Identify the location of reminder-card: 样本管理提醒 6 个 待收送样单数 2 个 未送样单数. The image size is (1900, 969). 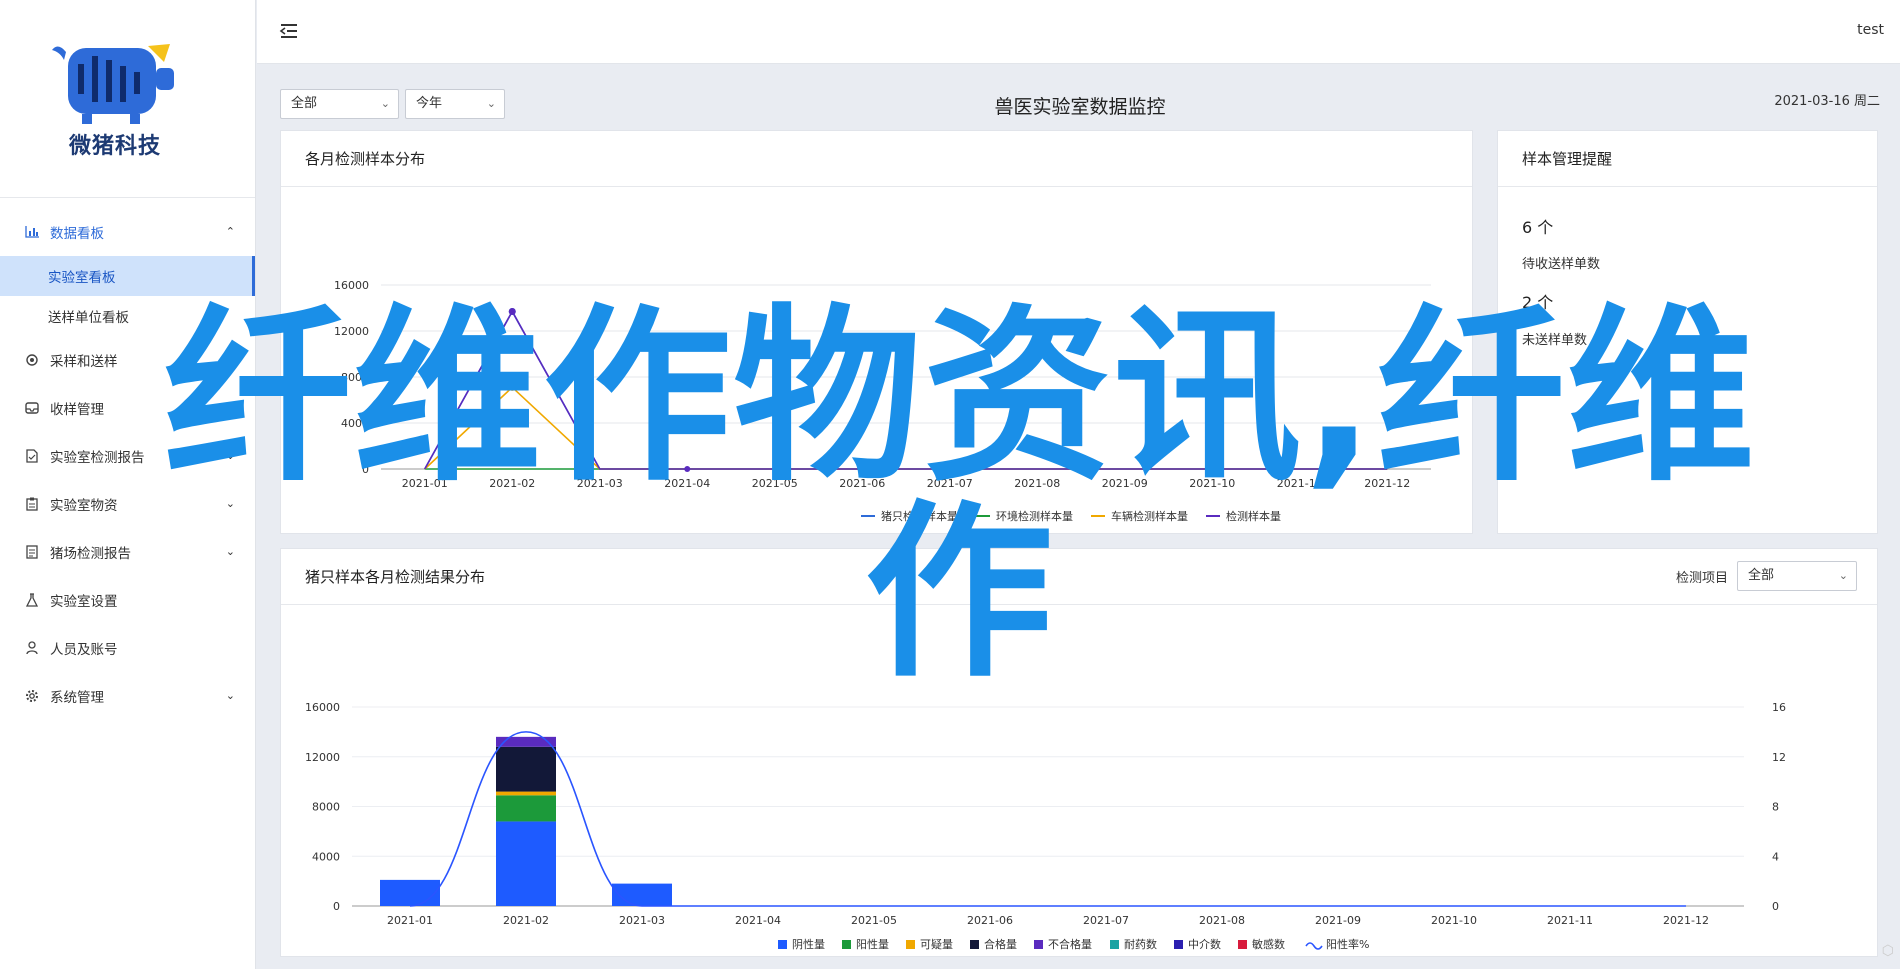
(1687, 332).